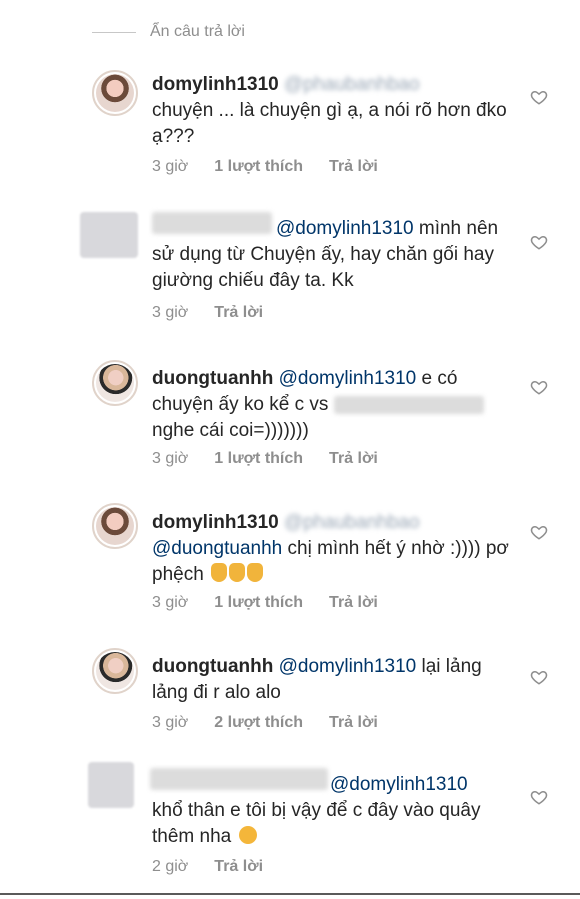  Describe the element at coordinates (170, 866) in the screenshot. I see `comment-time: 2 giờ` at that location.